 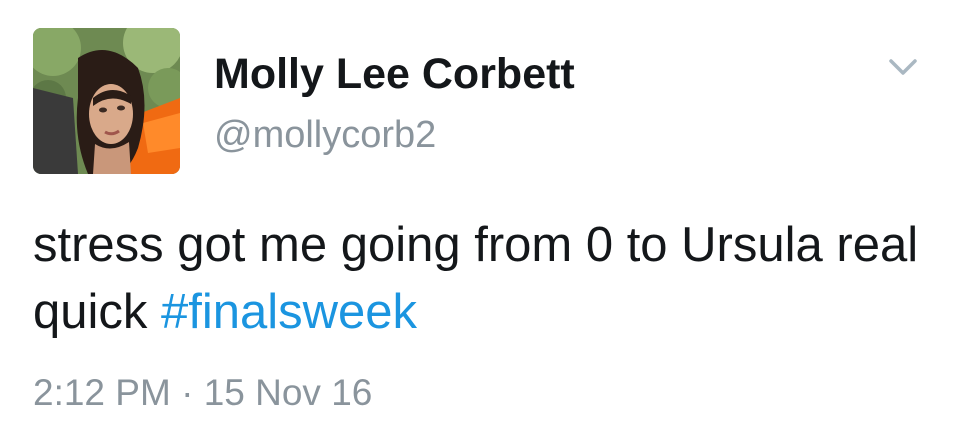 What do you see at coordinates (288, 392) in the screenshot?
I see `tweet-date: 15 Nov 16` at bounding box center [288, 392].